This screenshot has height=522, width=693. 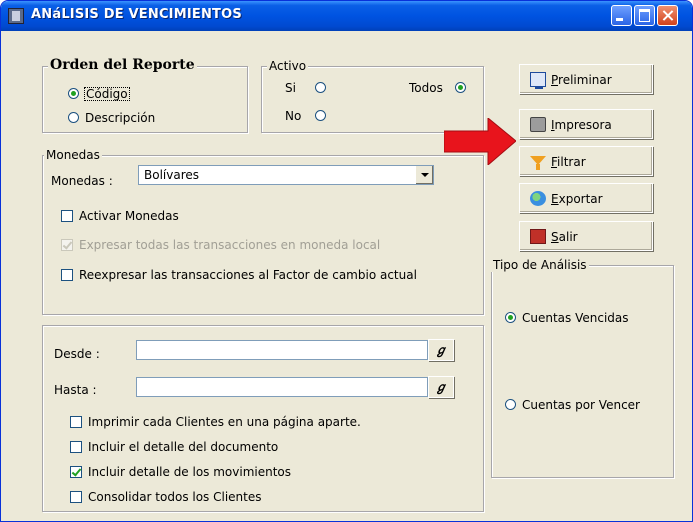 What do you see at coordinates (67, 216) in the screenshot?
I see `activar-monedas-checkbox` at bounding box center [67, 216].